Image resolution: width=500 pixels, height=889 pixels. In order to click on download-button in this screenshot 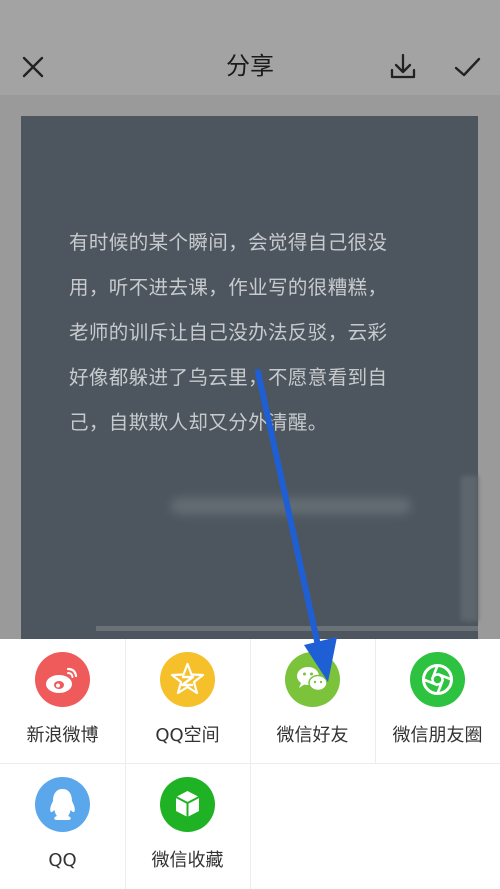, I will do `click(403, 67)`.